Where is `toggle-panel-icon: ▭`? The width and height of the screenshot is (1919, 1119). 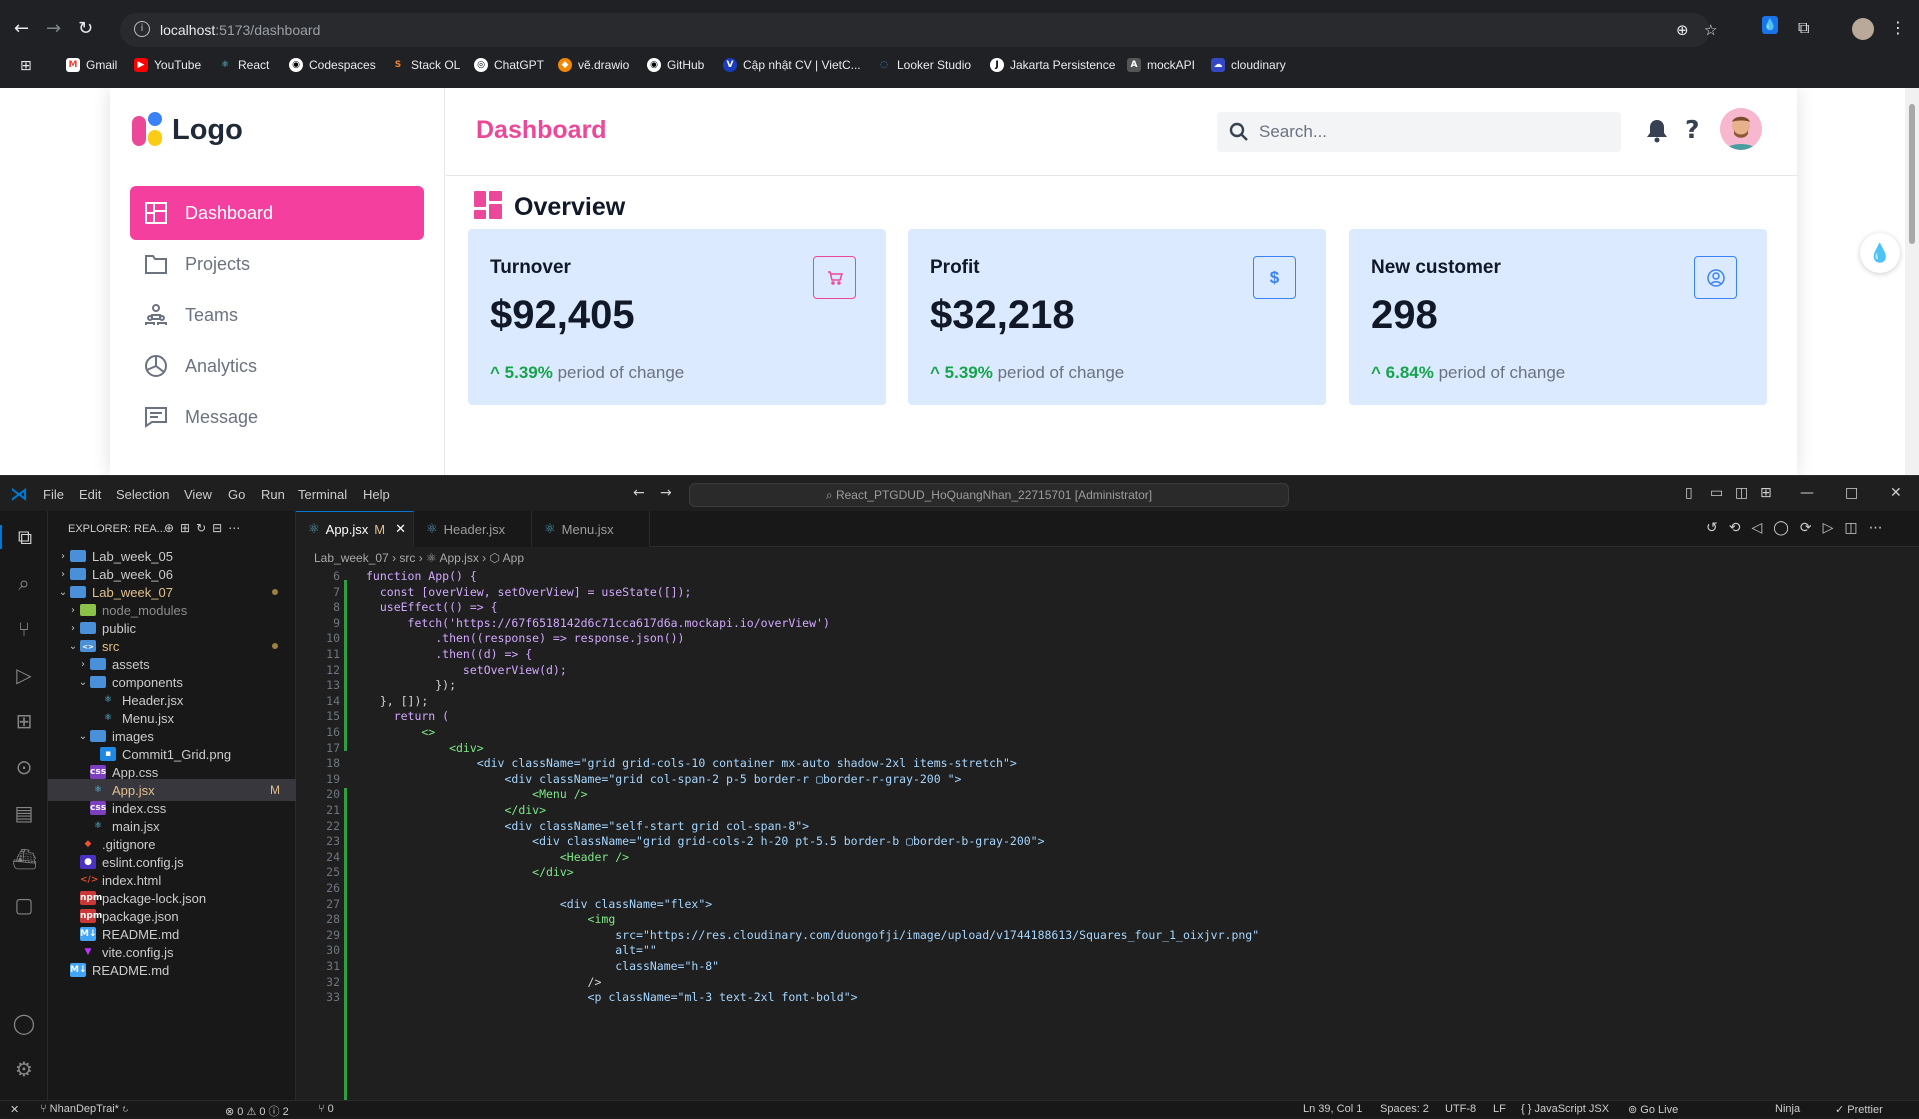 toggle-panel-icon: ▭ is located at coordinates (1716, 493).